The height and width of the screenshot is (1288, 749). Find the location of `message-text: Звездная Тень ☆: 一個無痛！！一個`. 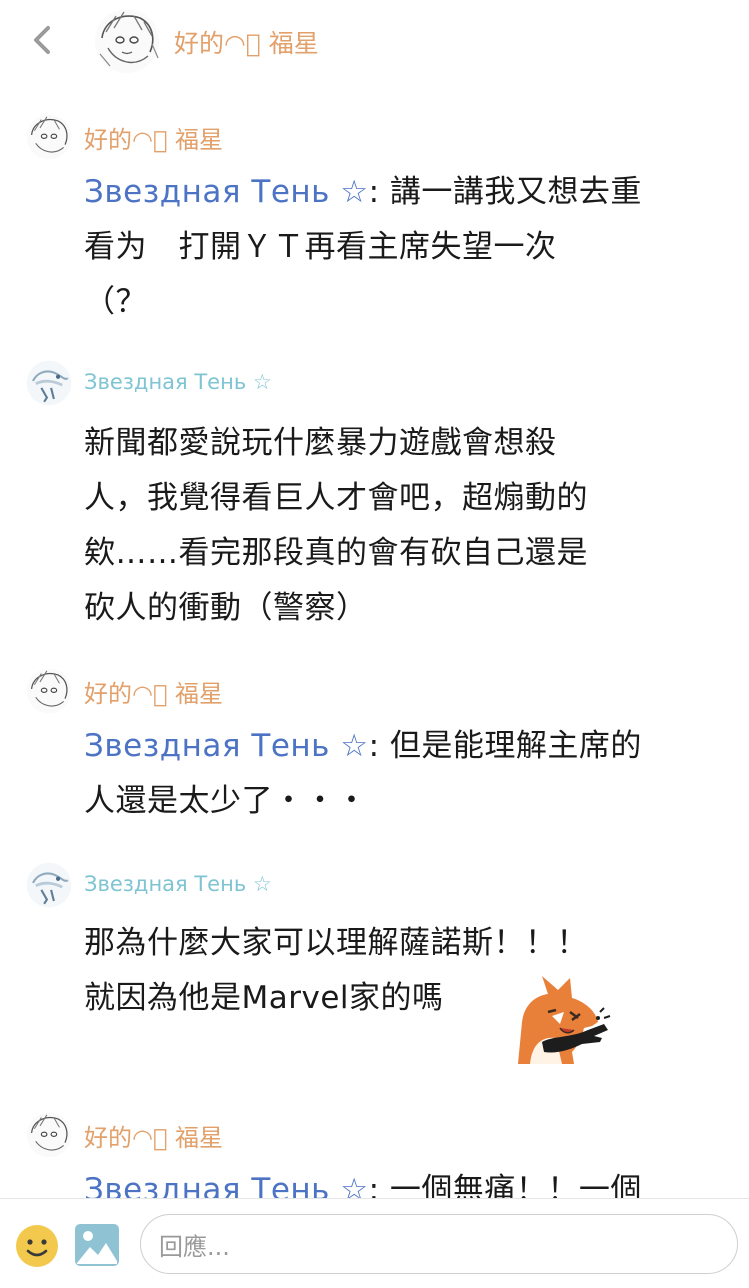

message-text: Звездная Тень ☆: 一個無痛！！一個 is located at coordinates (394, 1180).